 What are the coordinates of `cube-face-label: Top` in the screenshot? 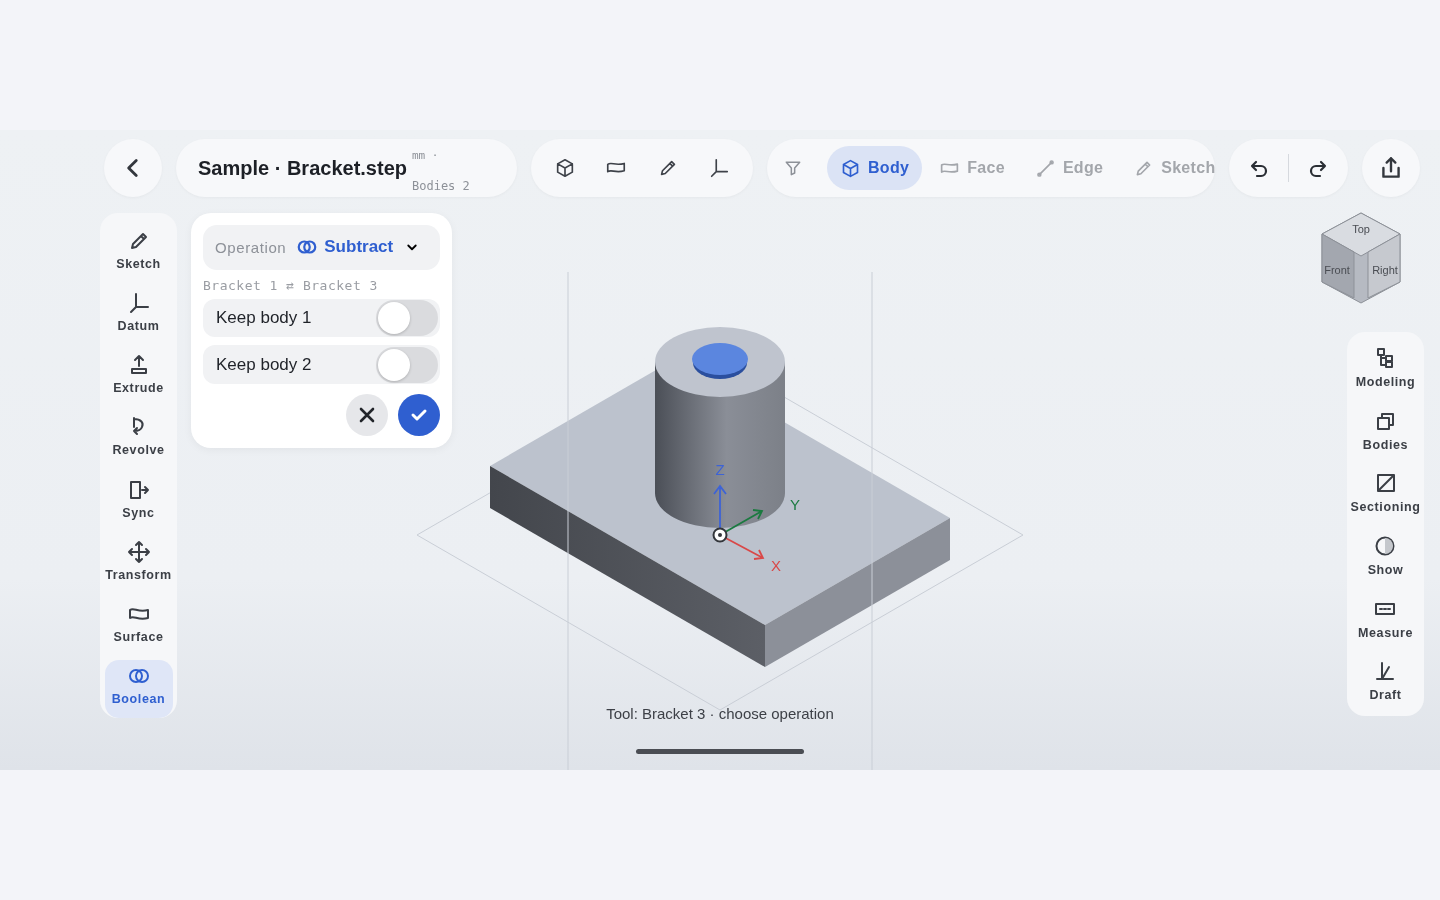 It's located at (1361, 229).